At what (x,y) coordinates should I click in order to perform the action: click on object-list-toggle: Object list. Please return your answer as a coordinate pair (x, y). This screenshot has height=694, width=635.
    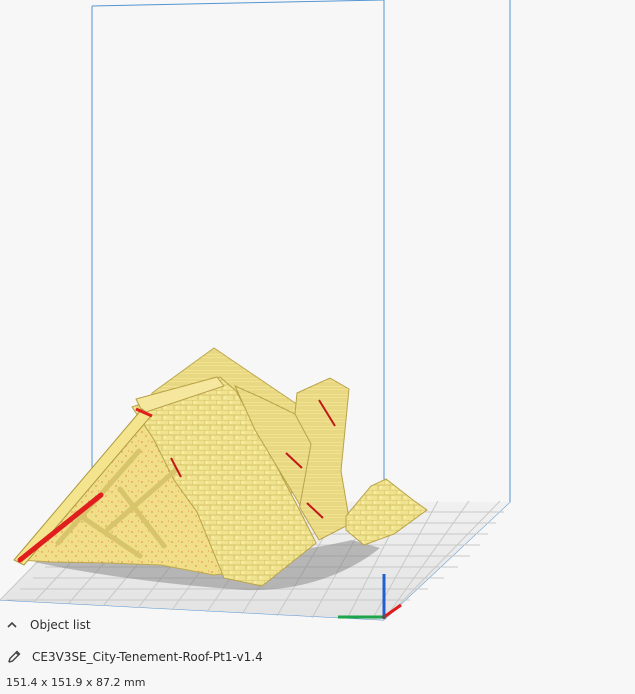
    Looking at the image, I should click on (48, 625).